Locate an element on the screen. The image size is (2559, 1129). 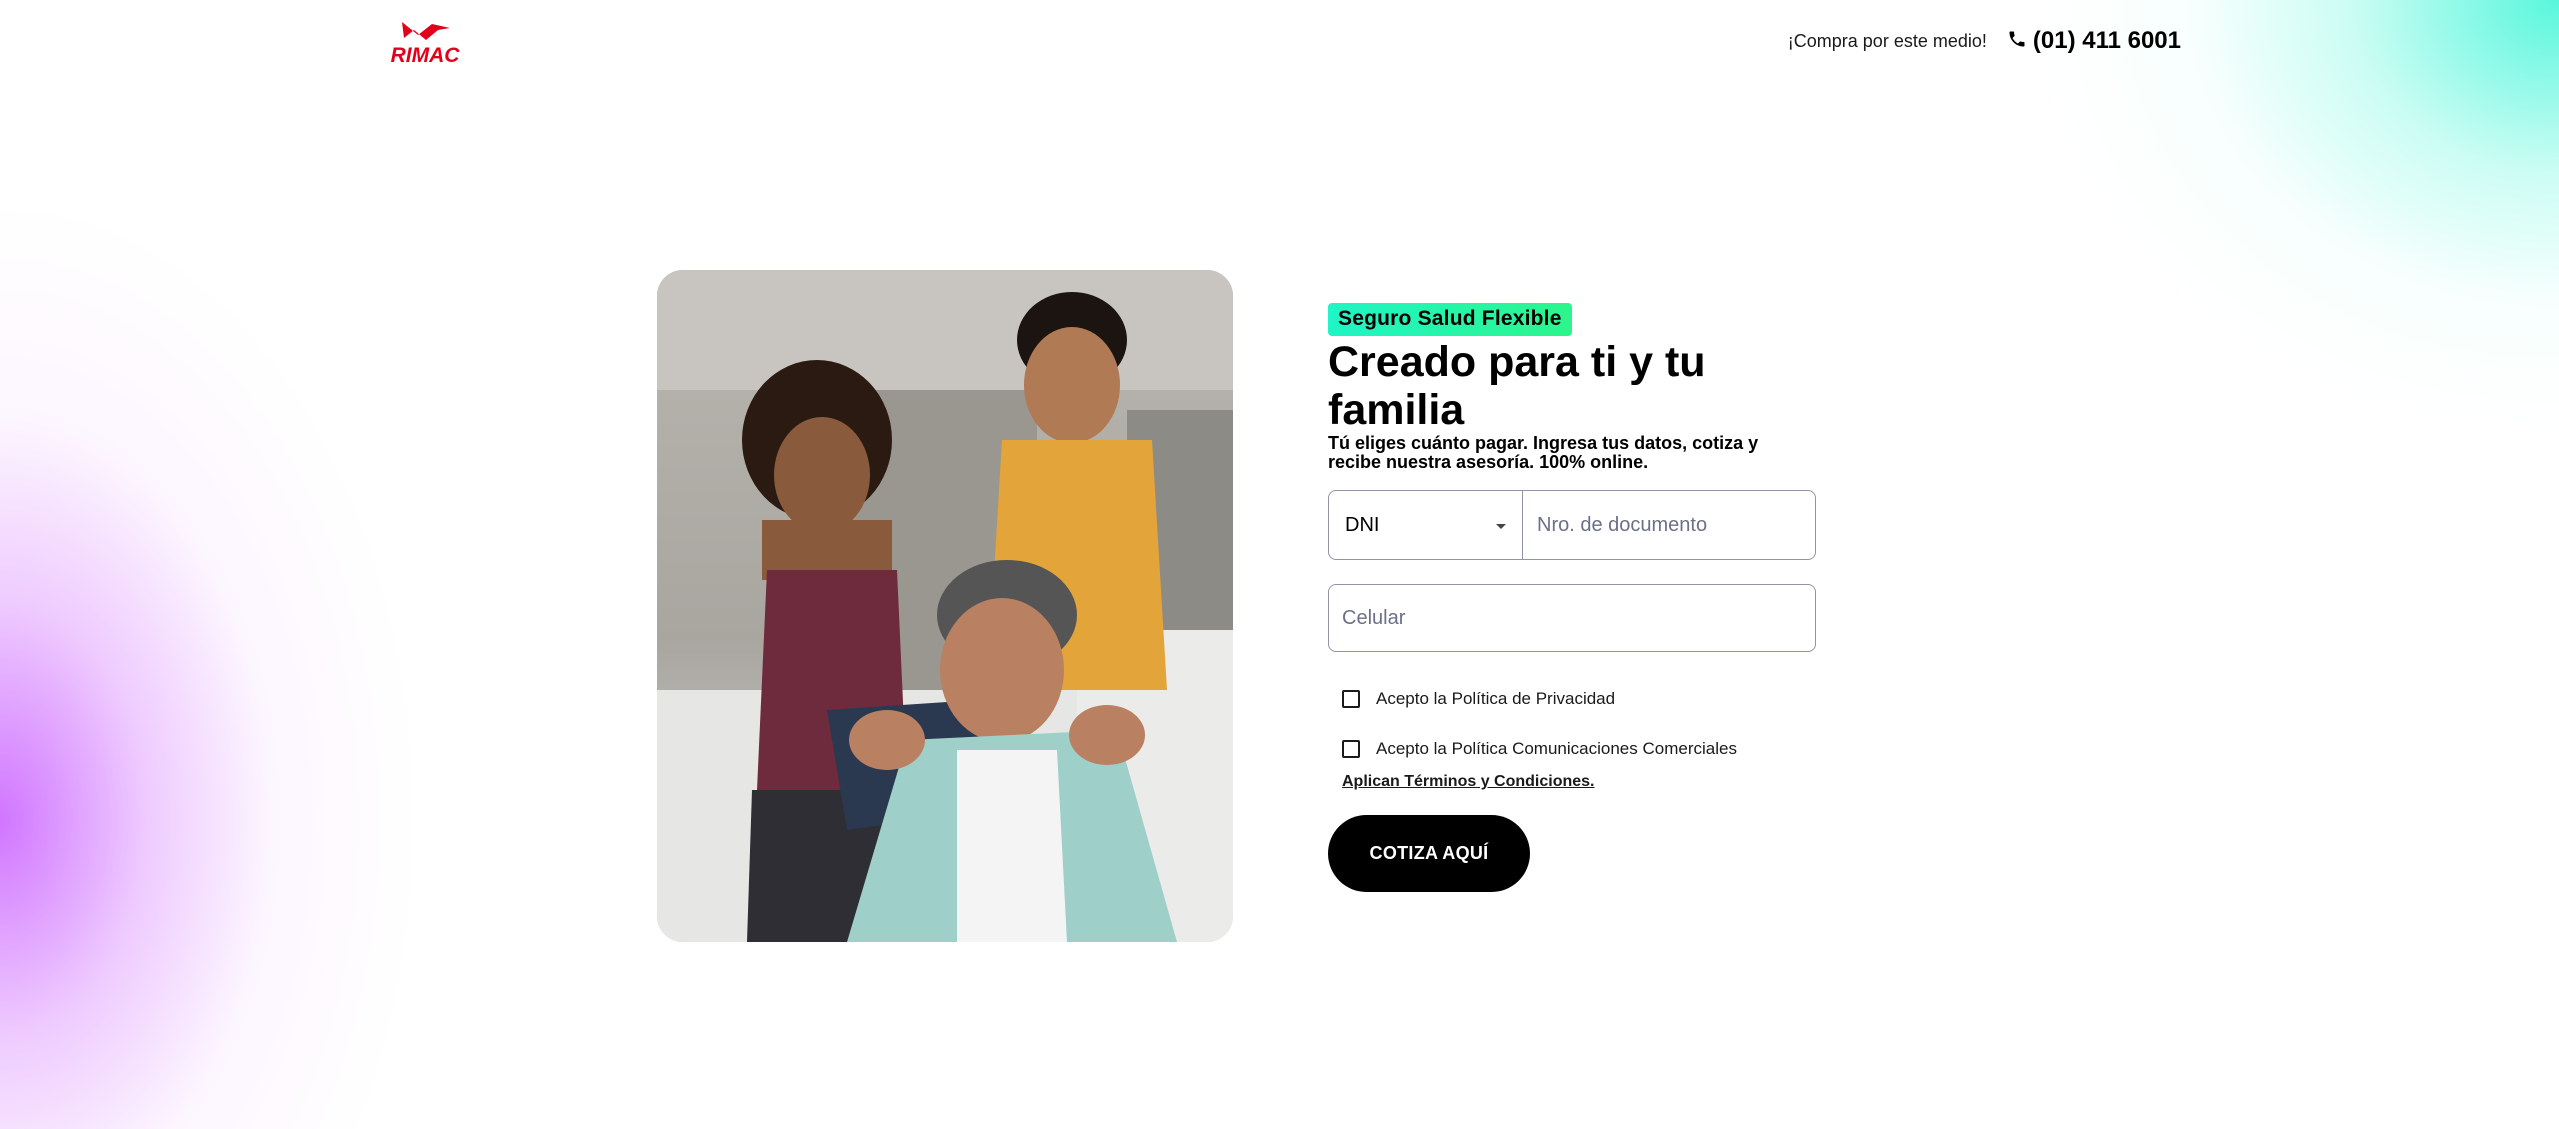
phone-input-placeholder: Celular is located at coordinates (1374, 617).